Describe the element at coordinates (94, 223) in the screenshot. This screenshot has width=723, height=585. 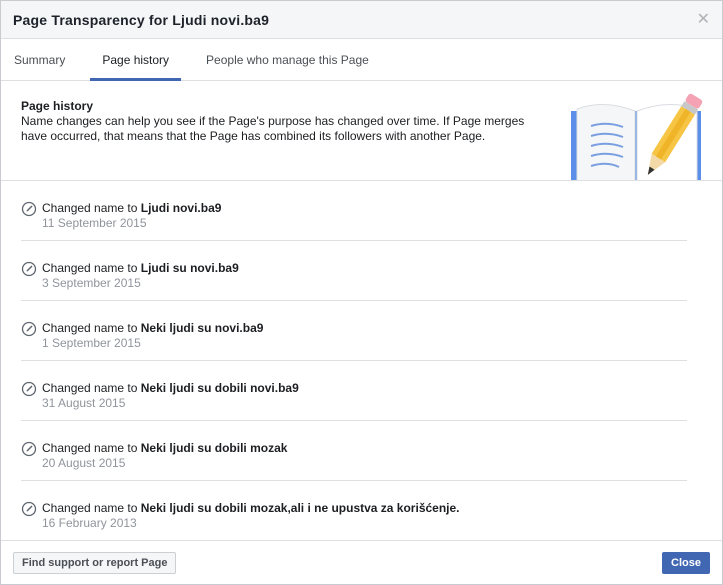
I see `history-date: 11 September 2015` at that location.